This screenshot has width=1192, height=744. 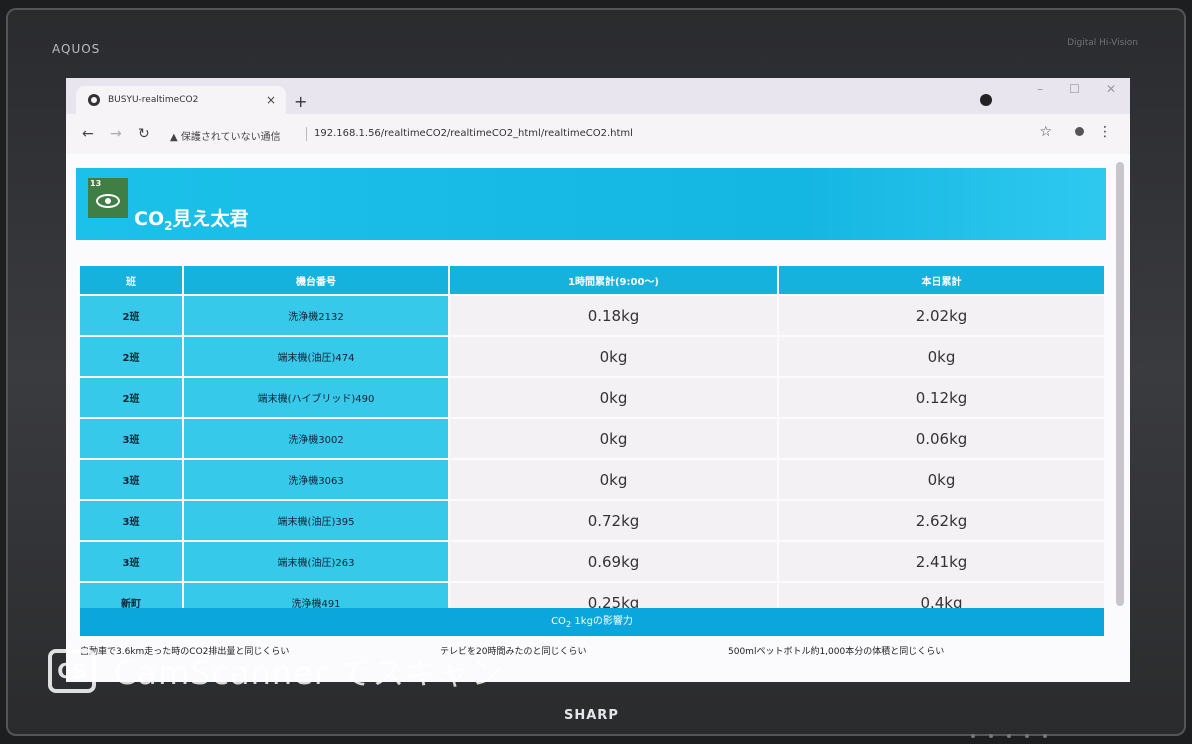 I want to click on camscanner-logo-icon: CS, so click(x=72, y=671).